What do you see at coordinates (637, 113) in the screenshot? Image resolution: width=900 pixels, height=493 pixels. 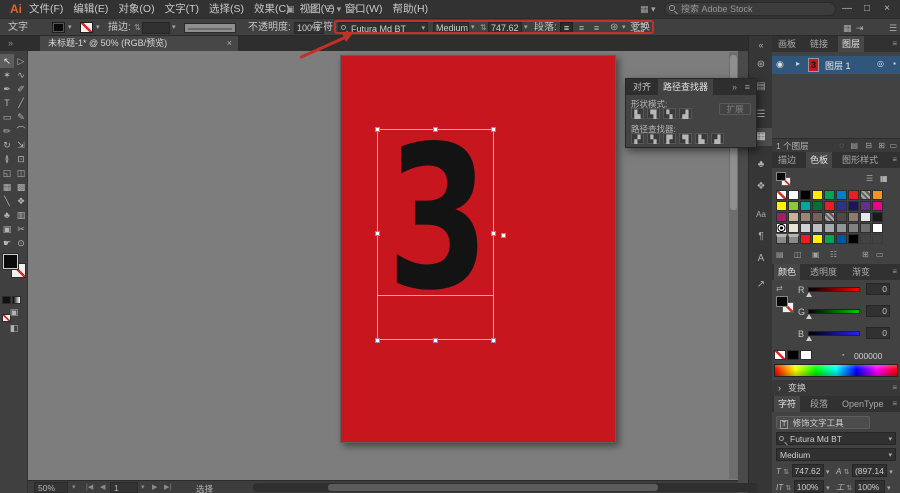 I see `unite-icon: ▙` at bounding box center [637, 113].